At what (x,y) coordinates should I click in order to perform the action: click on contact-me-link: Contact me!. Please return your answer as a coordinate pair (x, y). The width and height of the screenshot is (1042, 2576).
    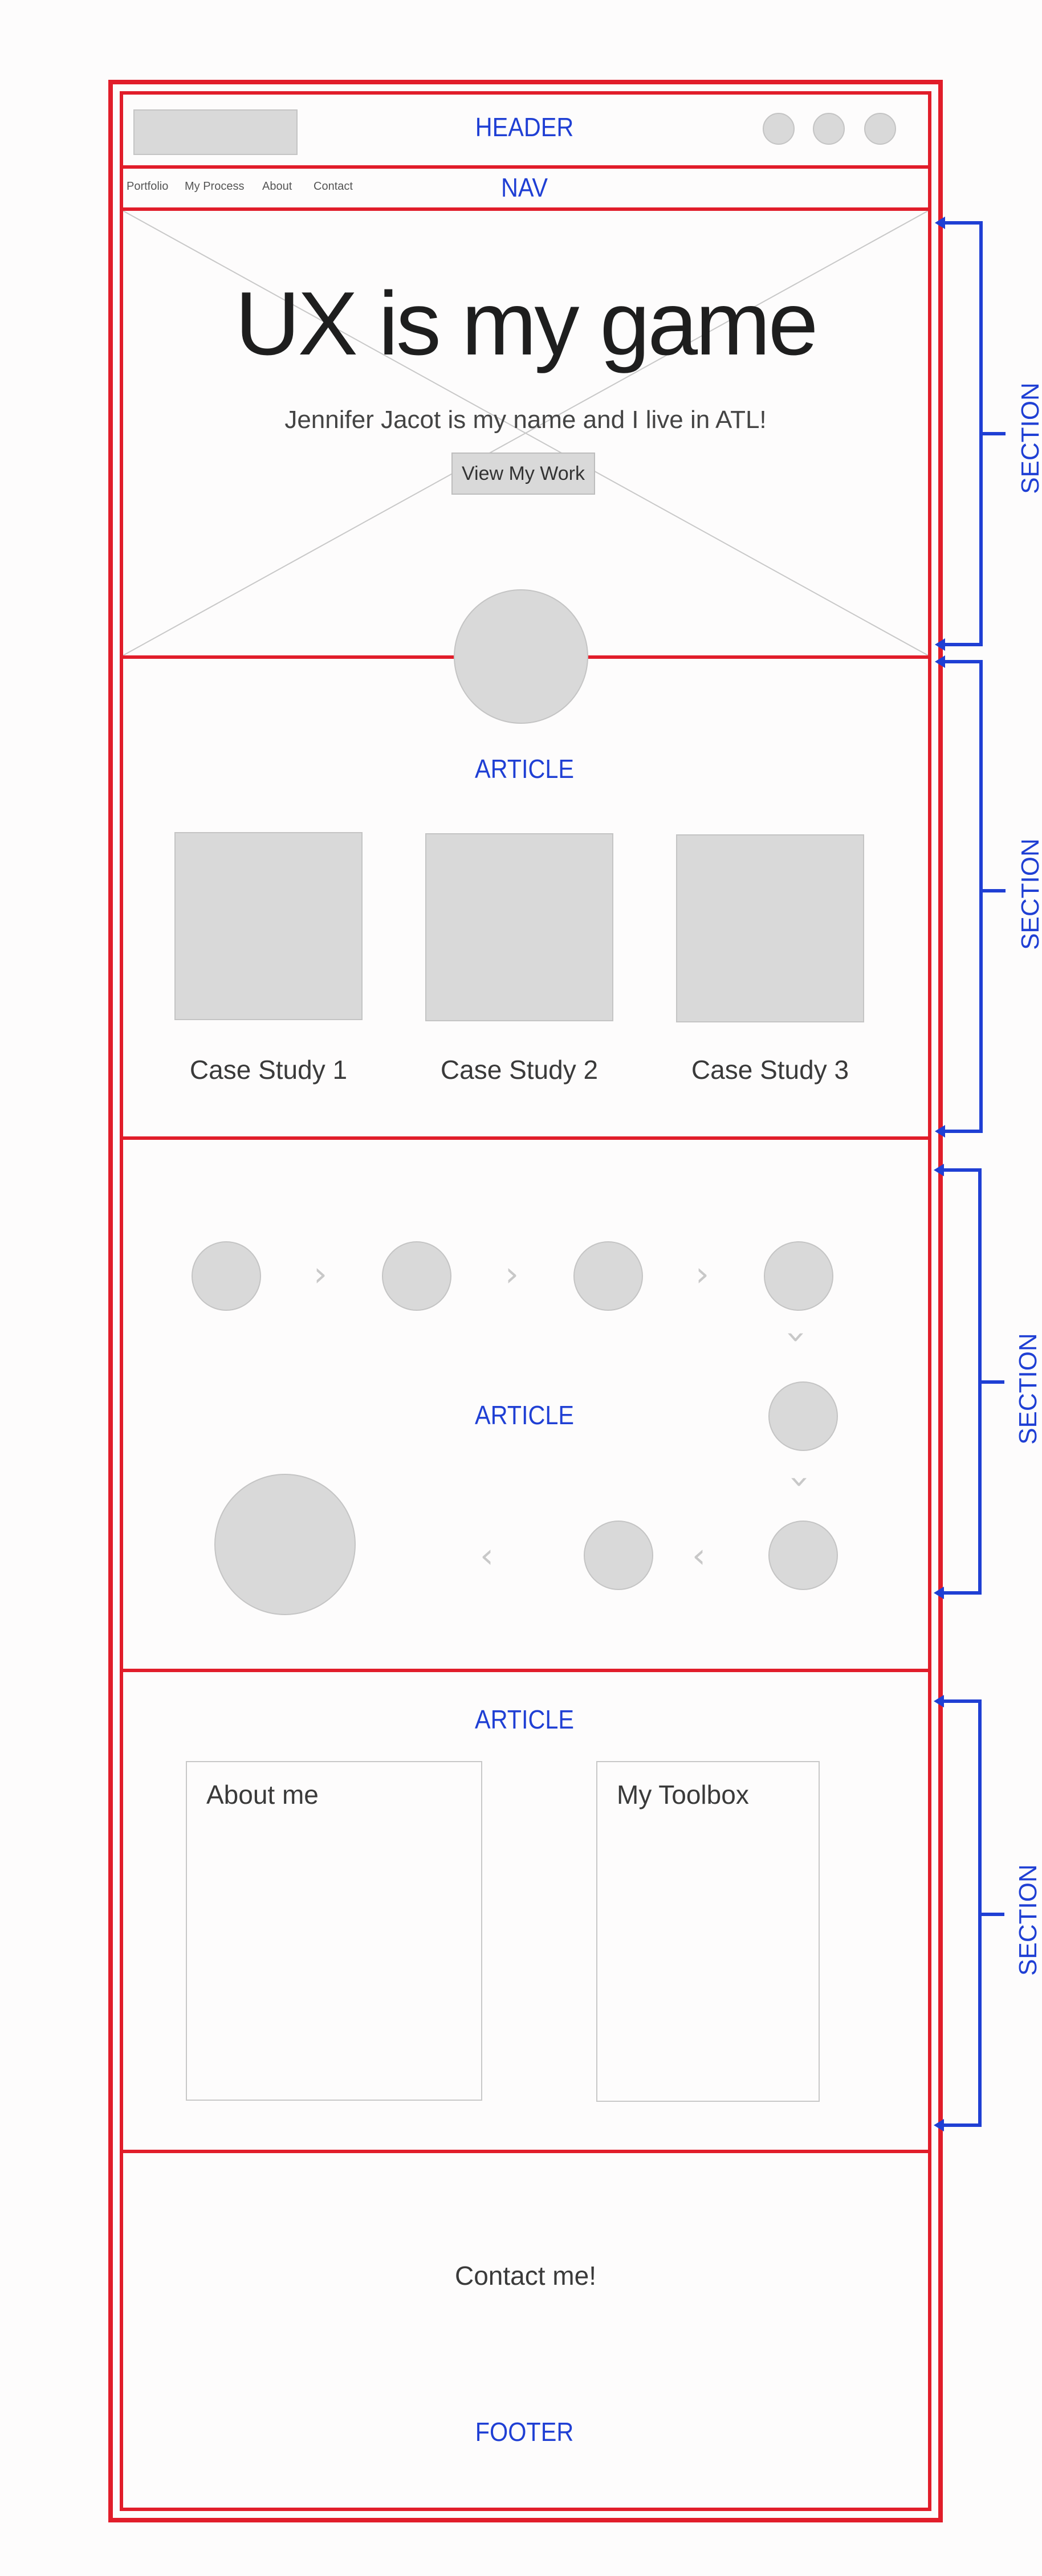
    Looking at the image, I should click on (526, 2275).